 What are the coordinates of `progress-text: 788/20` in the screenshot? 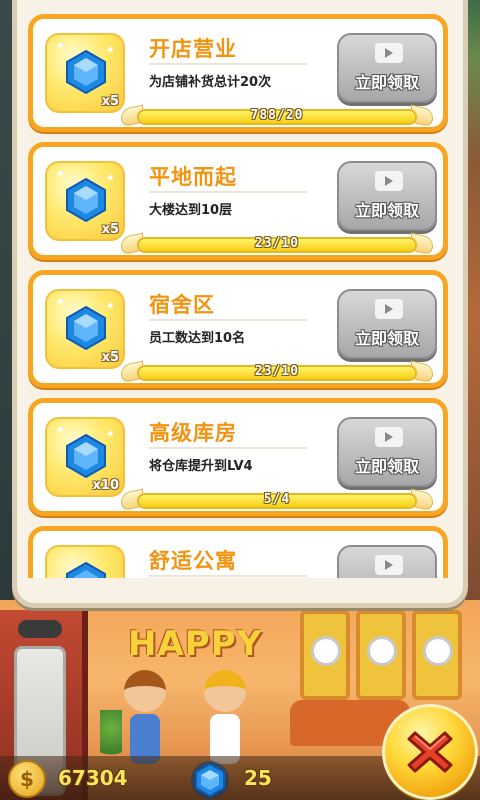 It's located at (277, 115).